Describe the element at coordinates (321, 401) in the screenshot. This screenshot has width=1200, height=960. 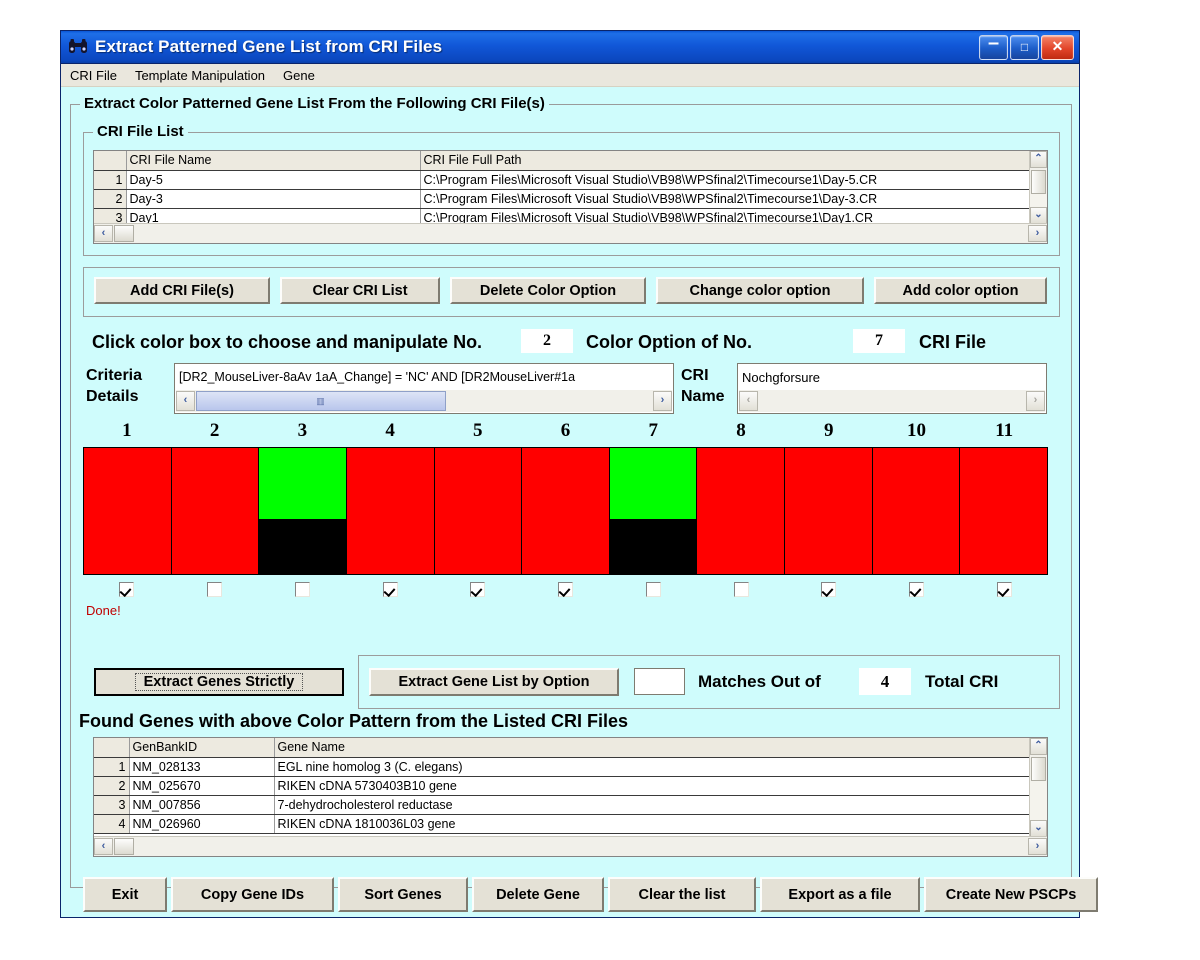
I see `scroll-thumb: ▥` at that location.